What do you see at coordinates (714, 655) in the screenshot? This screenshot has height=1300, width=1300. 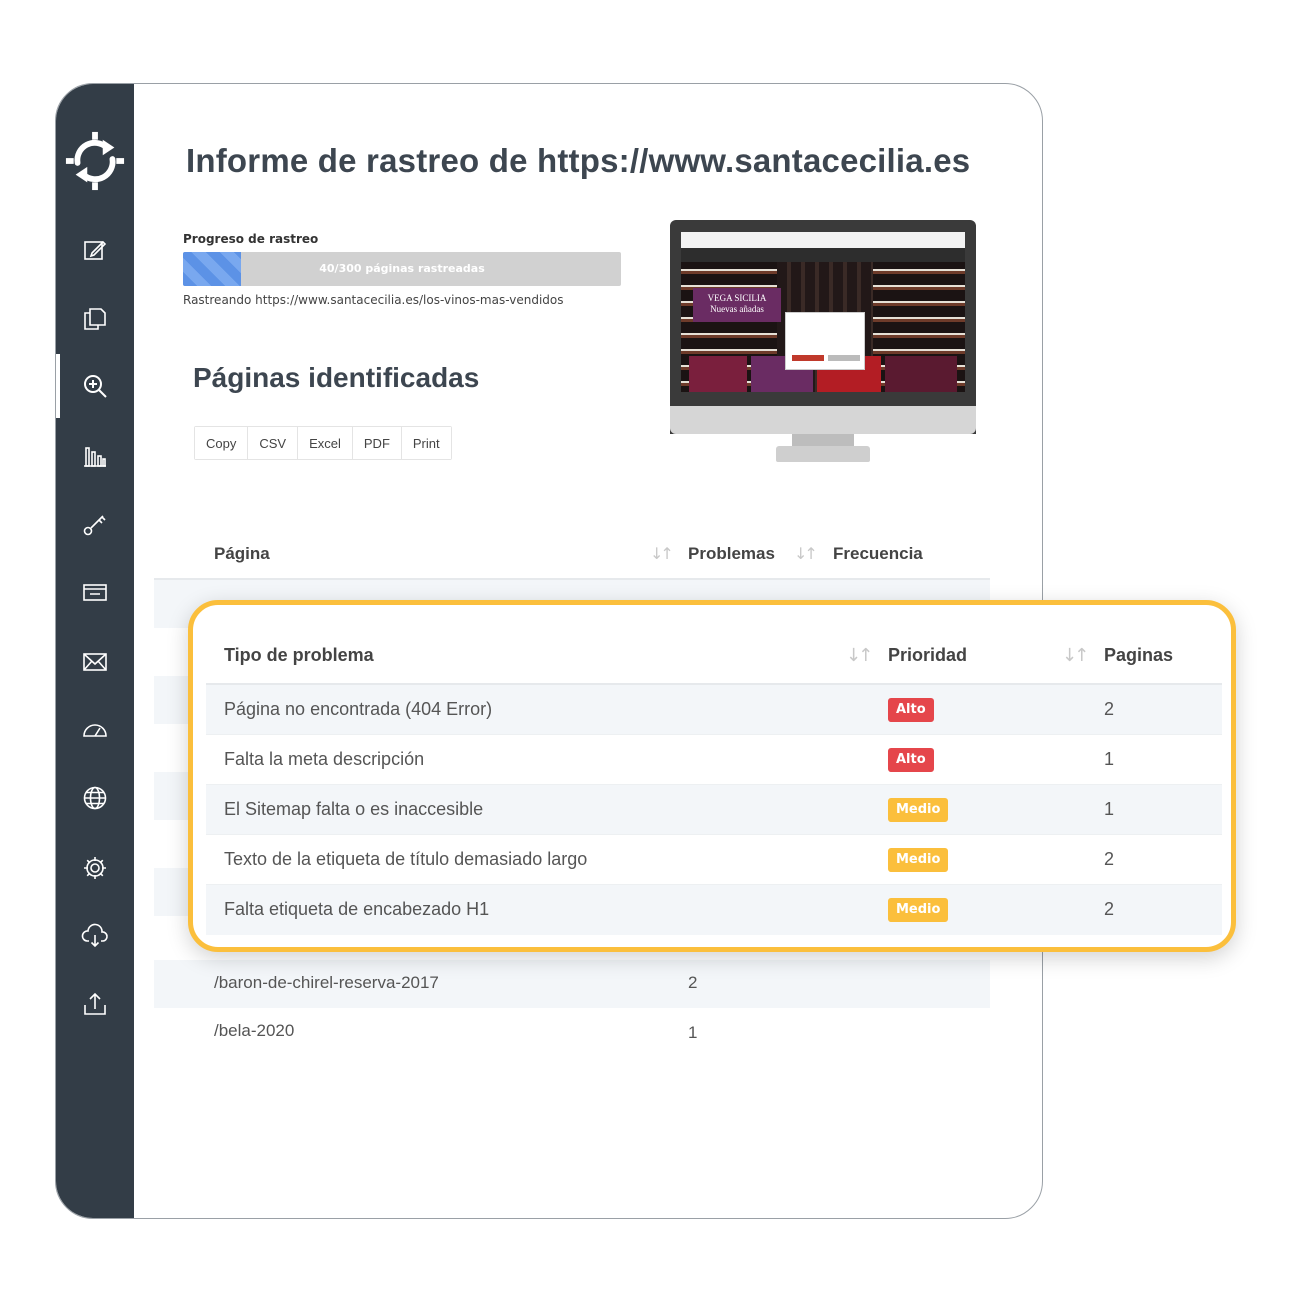 I see `issues-table-header: Tipo de problema ↓↑ Prioridad ↓↑ Paginas` at bounding box center [714, 655].